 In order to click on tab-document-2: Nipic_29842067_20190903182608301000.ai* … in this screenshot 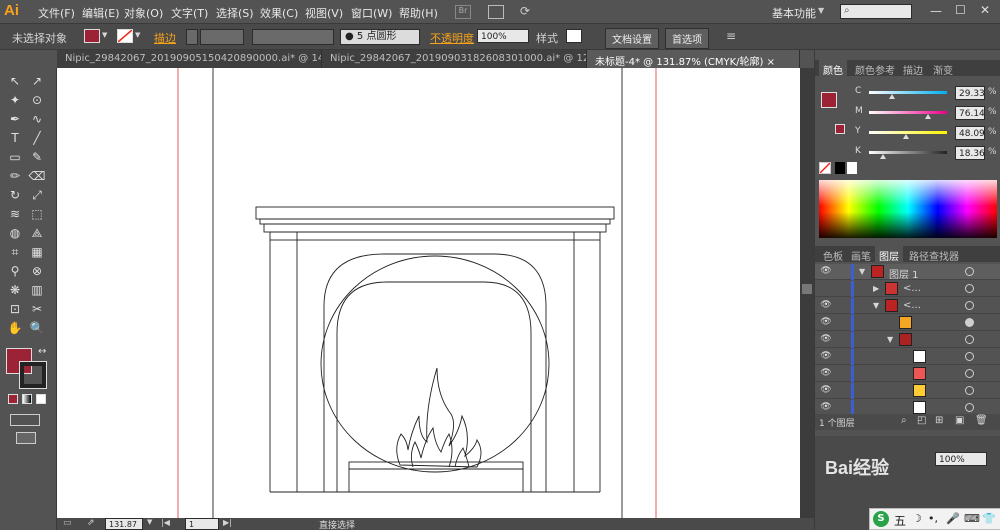, I will do `click(454, 59)`.